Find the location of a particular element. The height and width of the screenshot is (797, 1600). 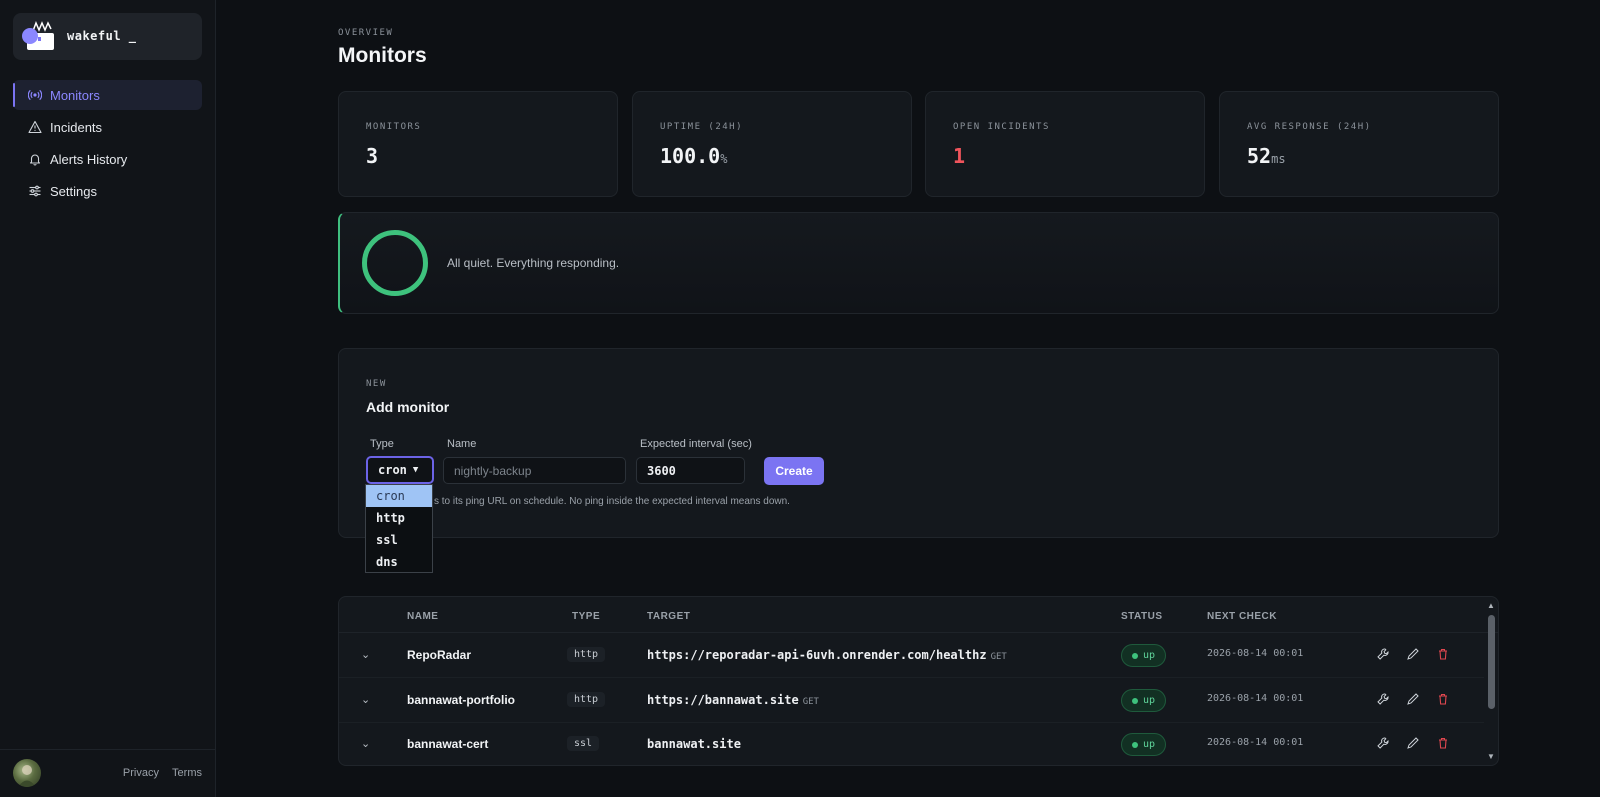

column-header-name: NAME is located at coordinates (423, 616).